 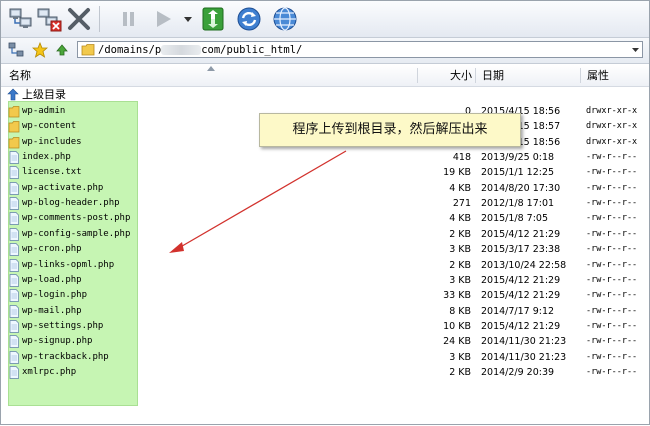 I want to click on file-row: wp-cron.php 3 KB 2015/3/17 23:38 -rw-r--r--, so click(x=325, y=249).